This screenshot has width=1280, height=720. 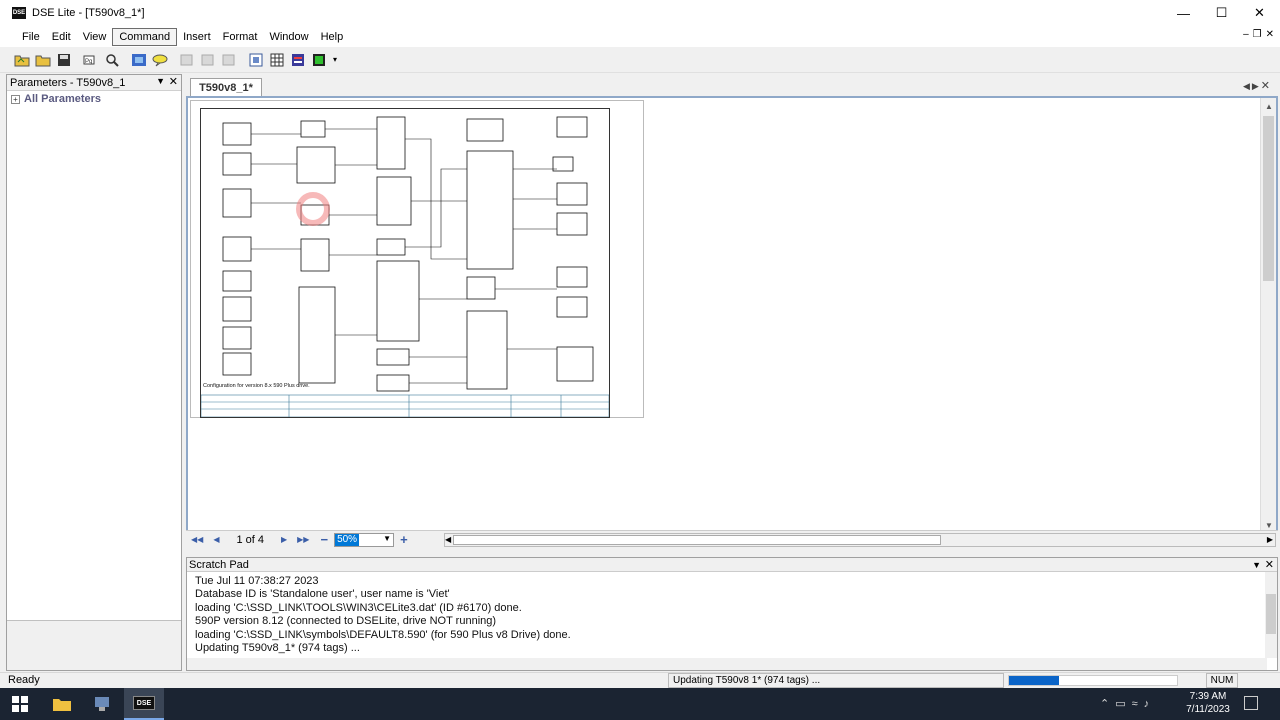 I want to click on tab-prev-icon: ◀, so click(x=1247, y=86).